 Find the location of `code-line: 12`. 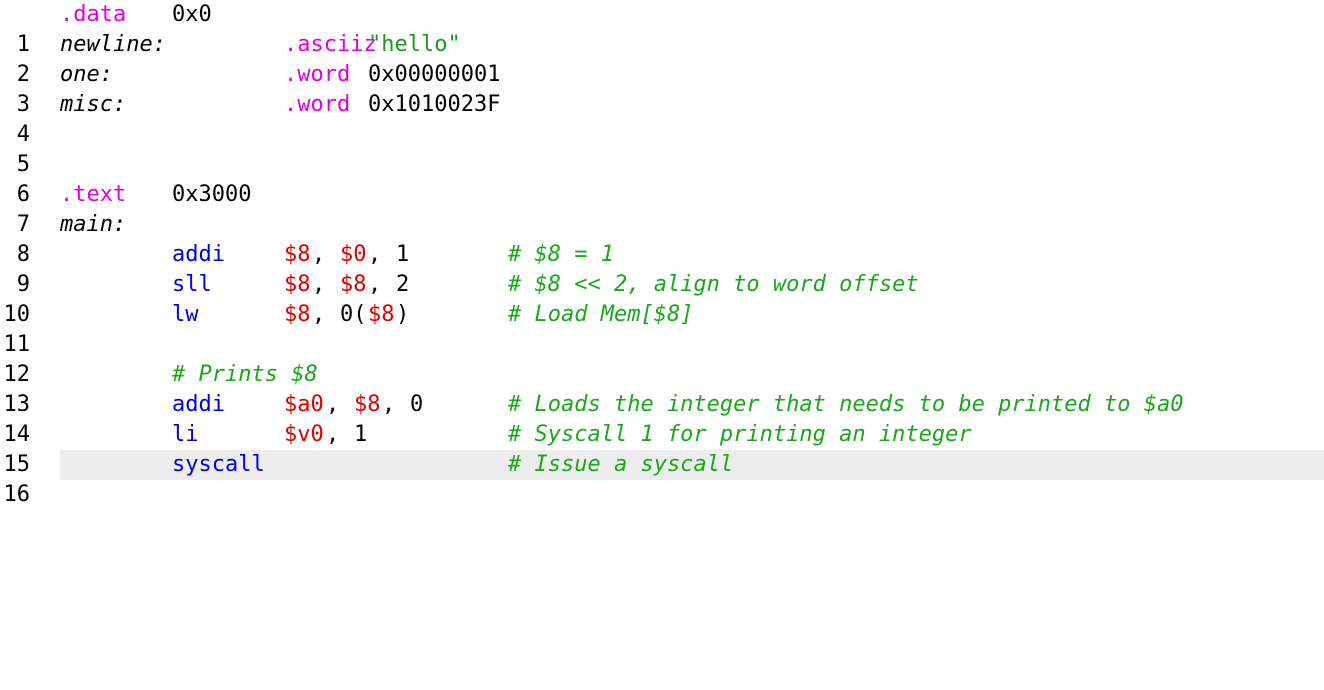

code-line: 12 is located at coordinates (662, 358).